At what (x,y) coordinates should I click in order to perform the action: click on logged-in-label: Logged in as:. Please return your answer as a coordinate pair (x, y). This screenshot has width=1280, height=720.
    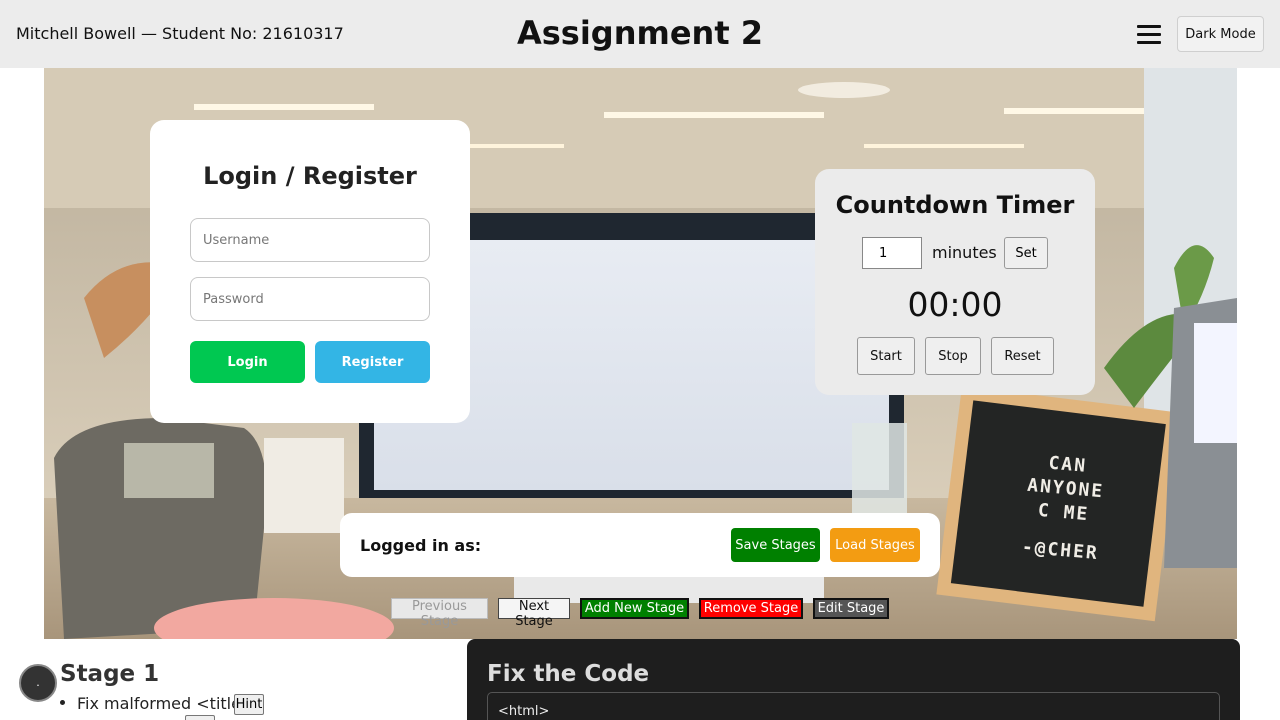
    Looking at the image, I should click on (421, 545).